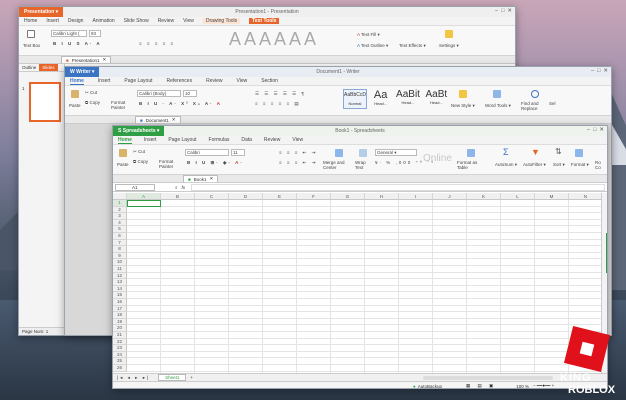 The image size is (626, 400). What do you see at coordinates (120, 368) in the screenshot?
I see `row-header: 26` at bounding box center [120, 368].